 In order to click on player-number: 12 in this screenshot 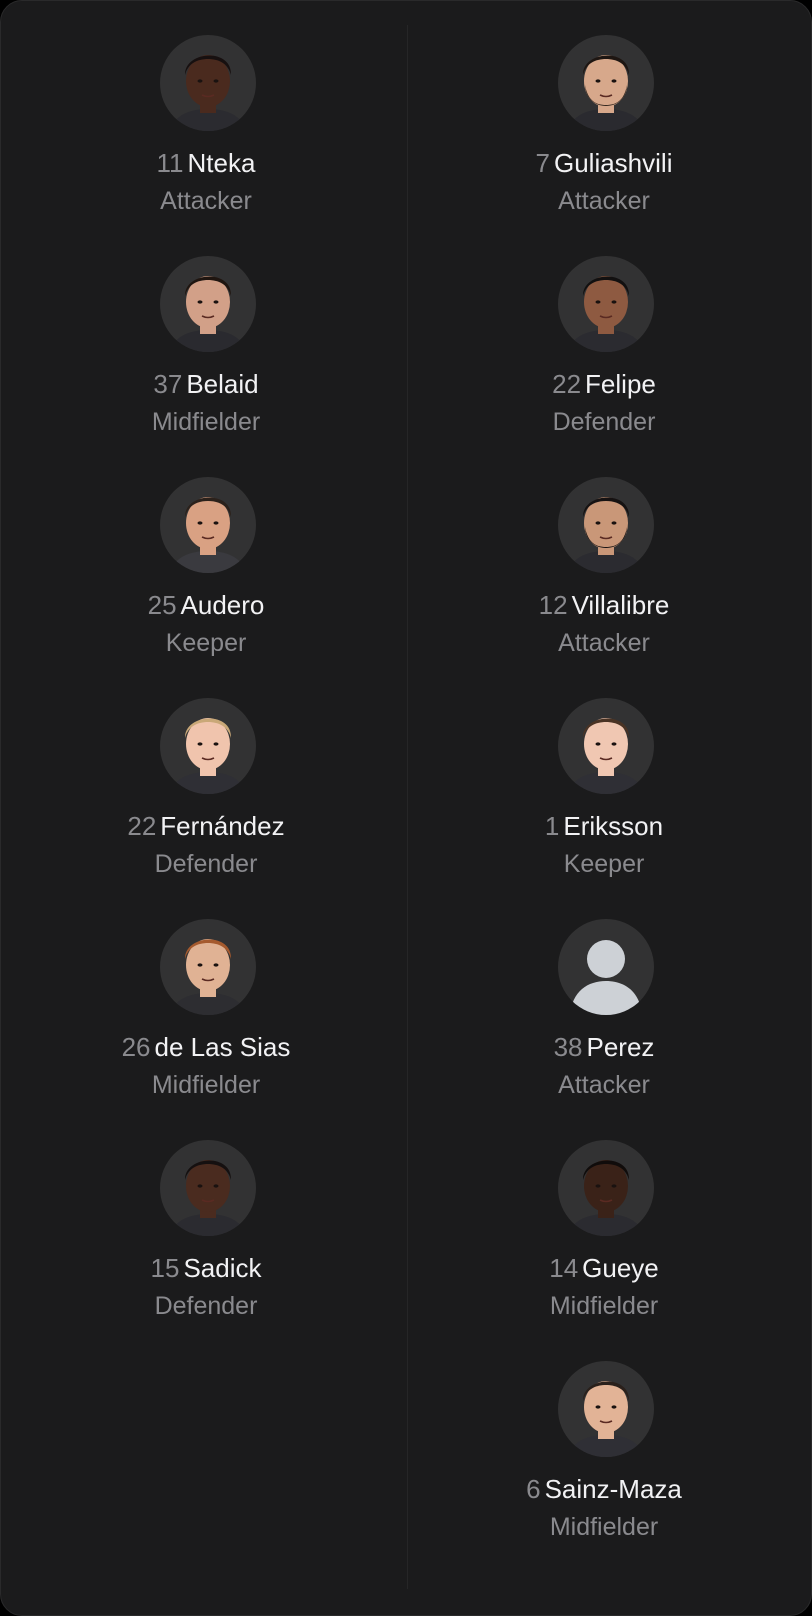, I will do `click(553, 605)`.